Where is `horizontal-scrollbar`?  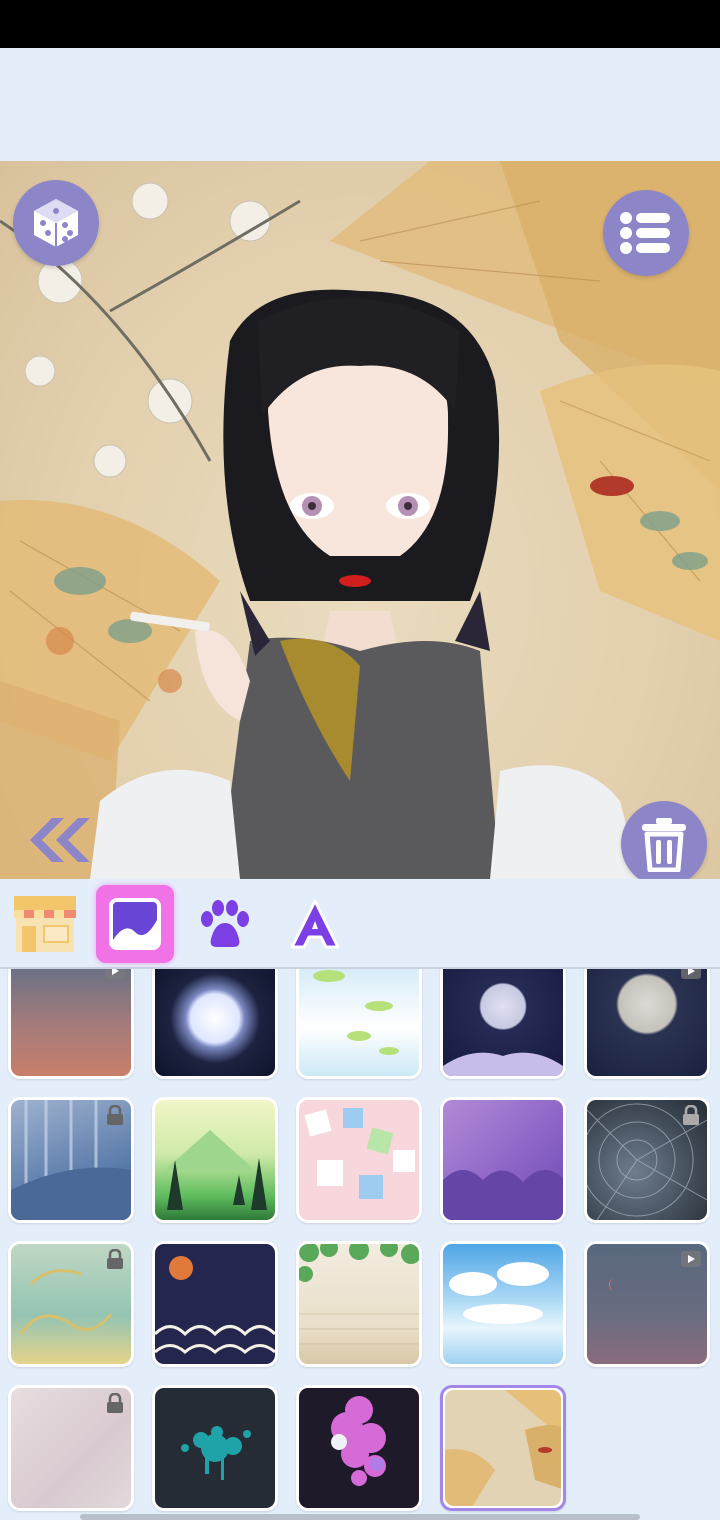
horizontal-scrollbar is located at coordinates (360, 1517).